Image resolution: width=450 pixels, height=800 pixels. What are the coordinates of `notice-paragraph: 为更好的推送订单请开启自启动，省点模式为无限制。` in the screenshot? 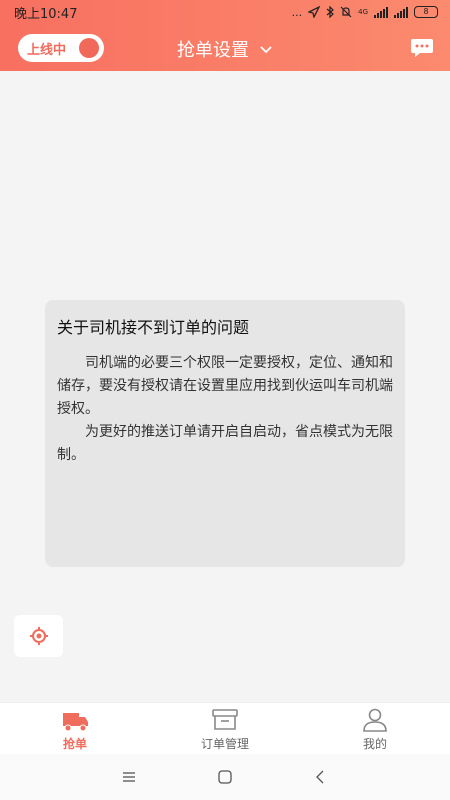 It's located at (225, 443).